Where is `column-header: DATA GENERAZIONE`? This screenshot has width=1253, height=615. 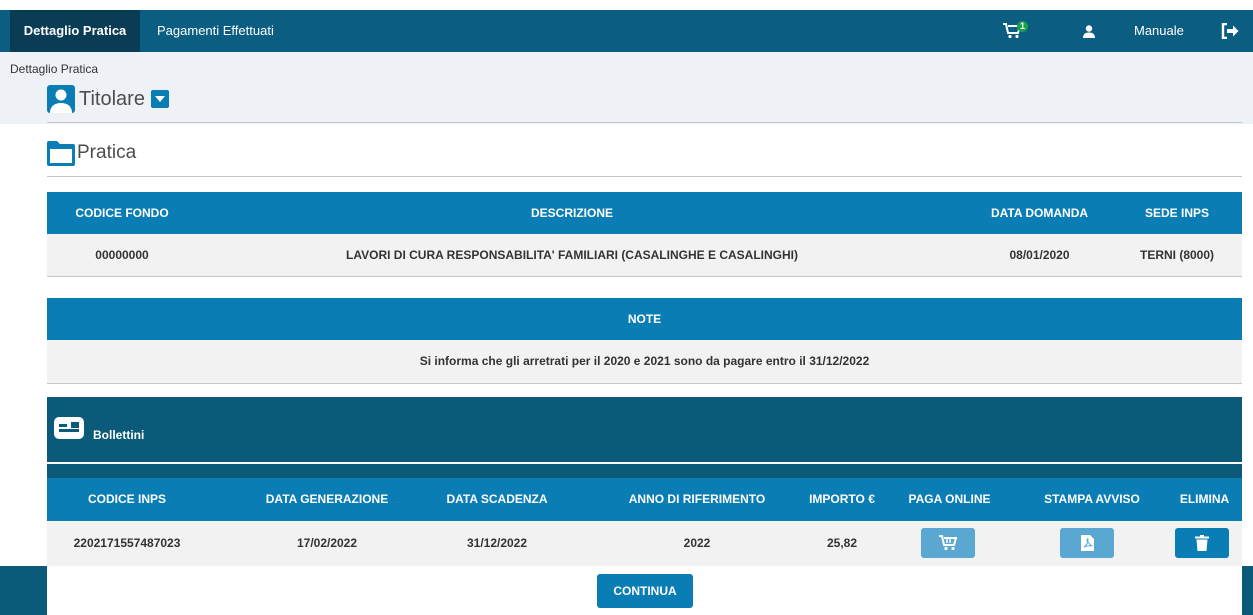 column-header: DATA GENERAZIONE is located at coordinates (327, 499).